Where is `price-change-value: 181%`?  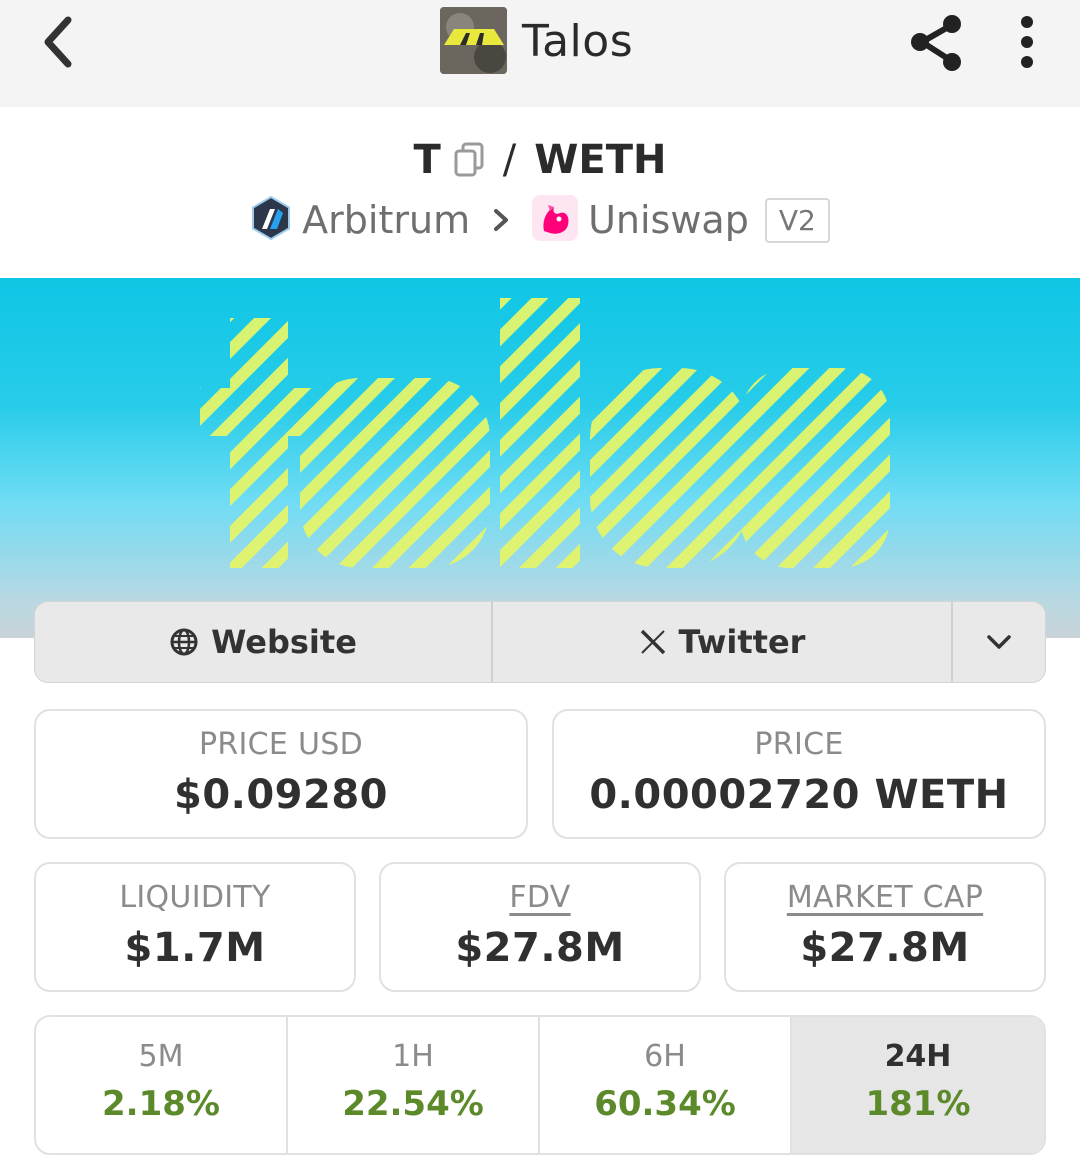 price-change-value: 181% is located at coordinates (918, 1104).